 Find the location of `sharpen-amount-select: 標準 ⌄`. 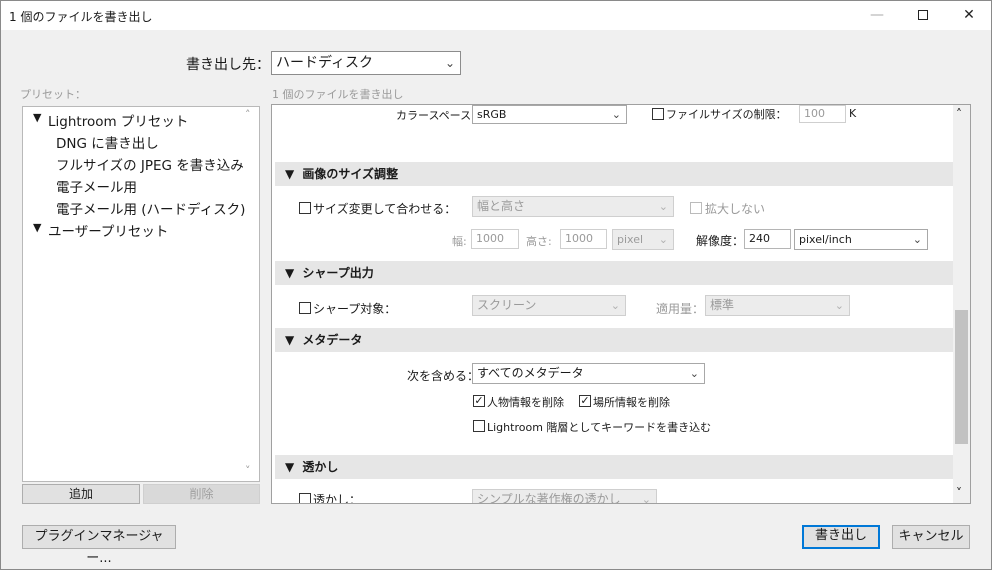

sharpen-amount-select: 標準 ⌄ is located at coordinates (777, 305).